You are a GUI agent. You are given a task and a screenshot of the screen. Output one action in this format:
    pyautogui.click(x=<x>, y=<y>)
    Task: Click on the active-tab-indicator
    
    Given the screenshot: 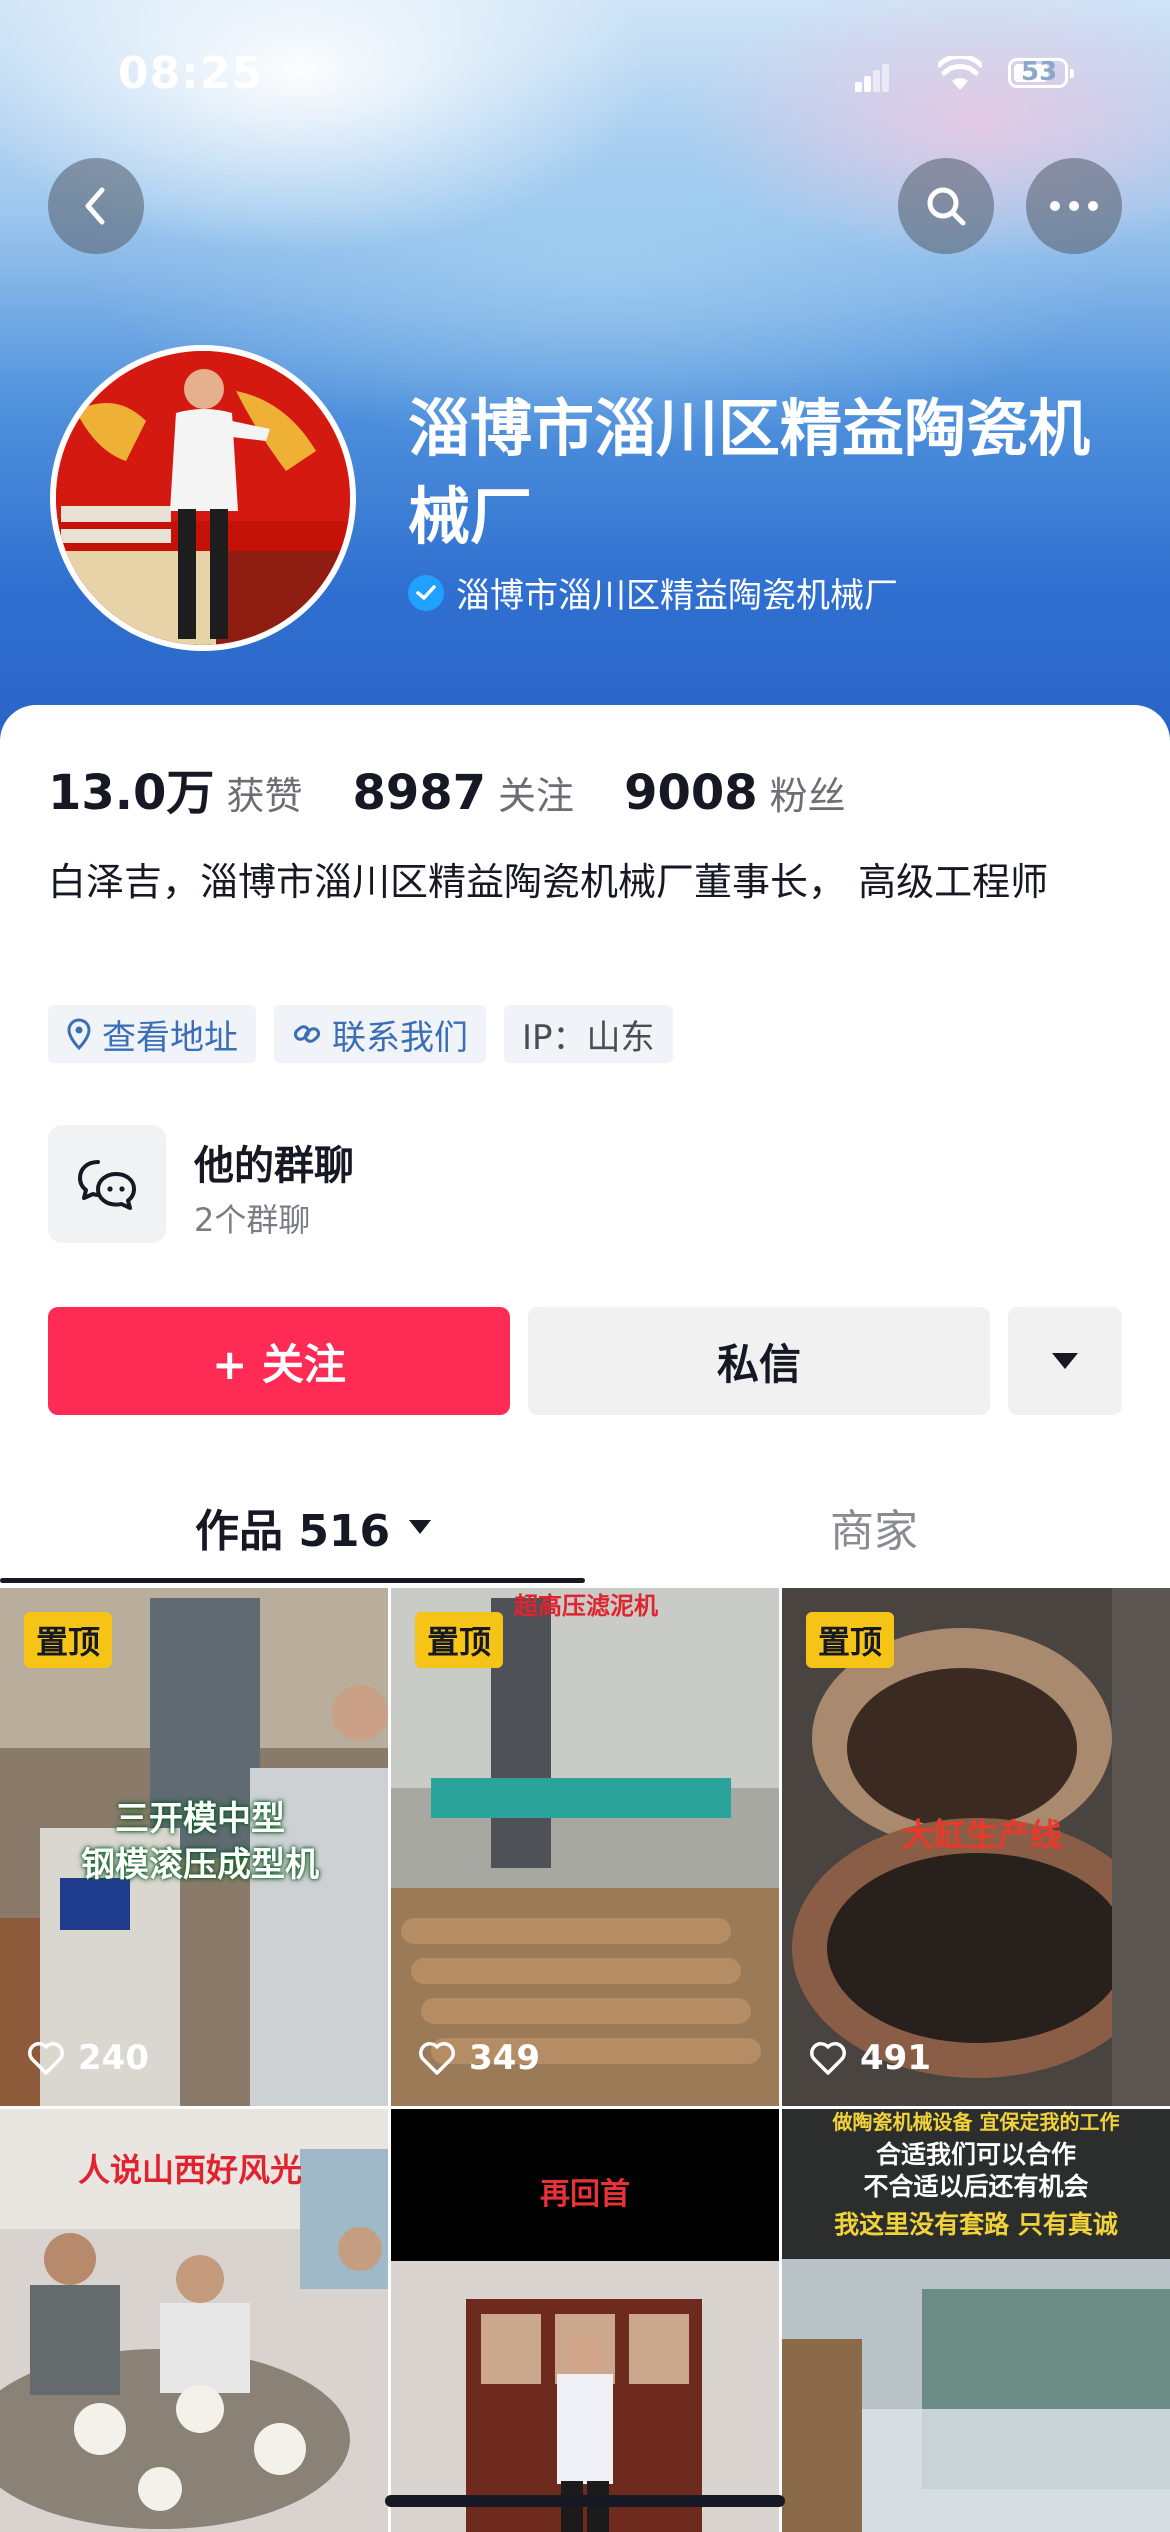 What is the action you would take?
    pyautogui.click(x=292, y=1580)
    